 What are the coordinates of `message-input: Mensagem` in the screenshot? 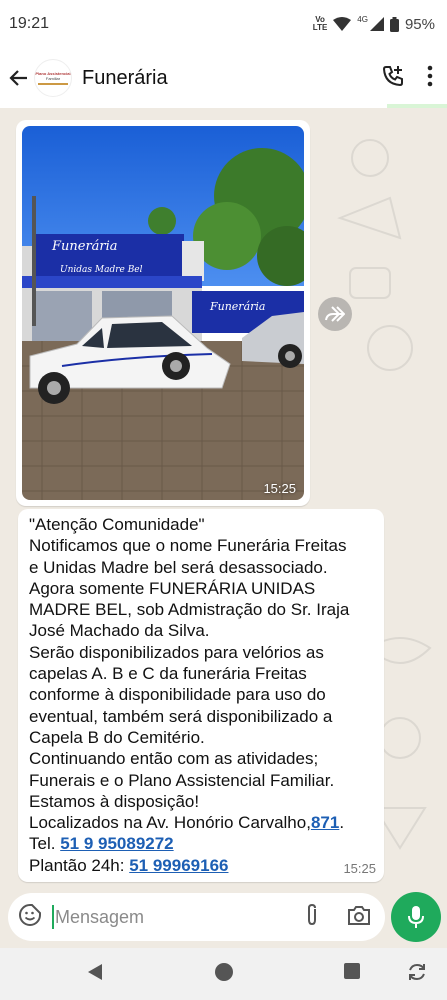 It's located at (98, 917).